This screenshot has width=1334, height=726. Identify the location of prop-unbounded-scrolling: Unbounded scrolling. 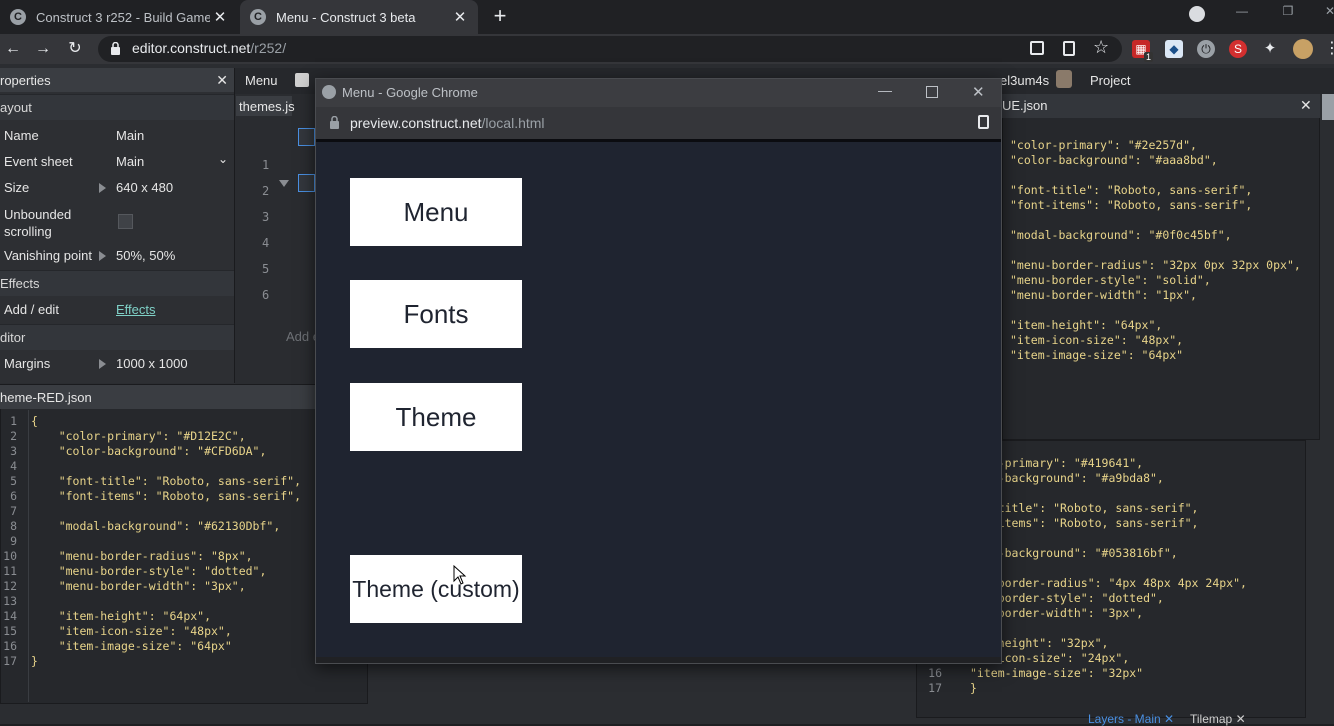
(117, 223).